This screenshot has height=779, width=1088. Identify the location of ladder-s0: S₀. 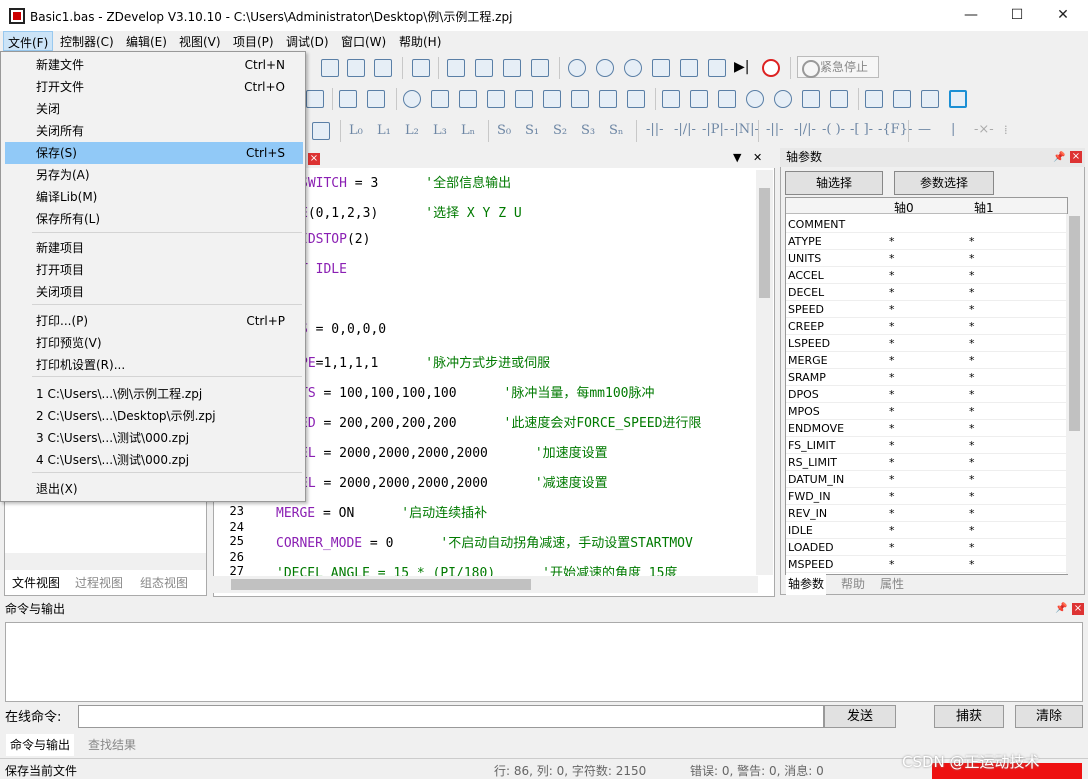
(504, 130).